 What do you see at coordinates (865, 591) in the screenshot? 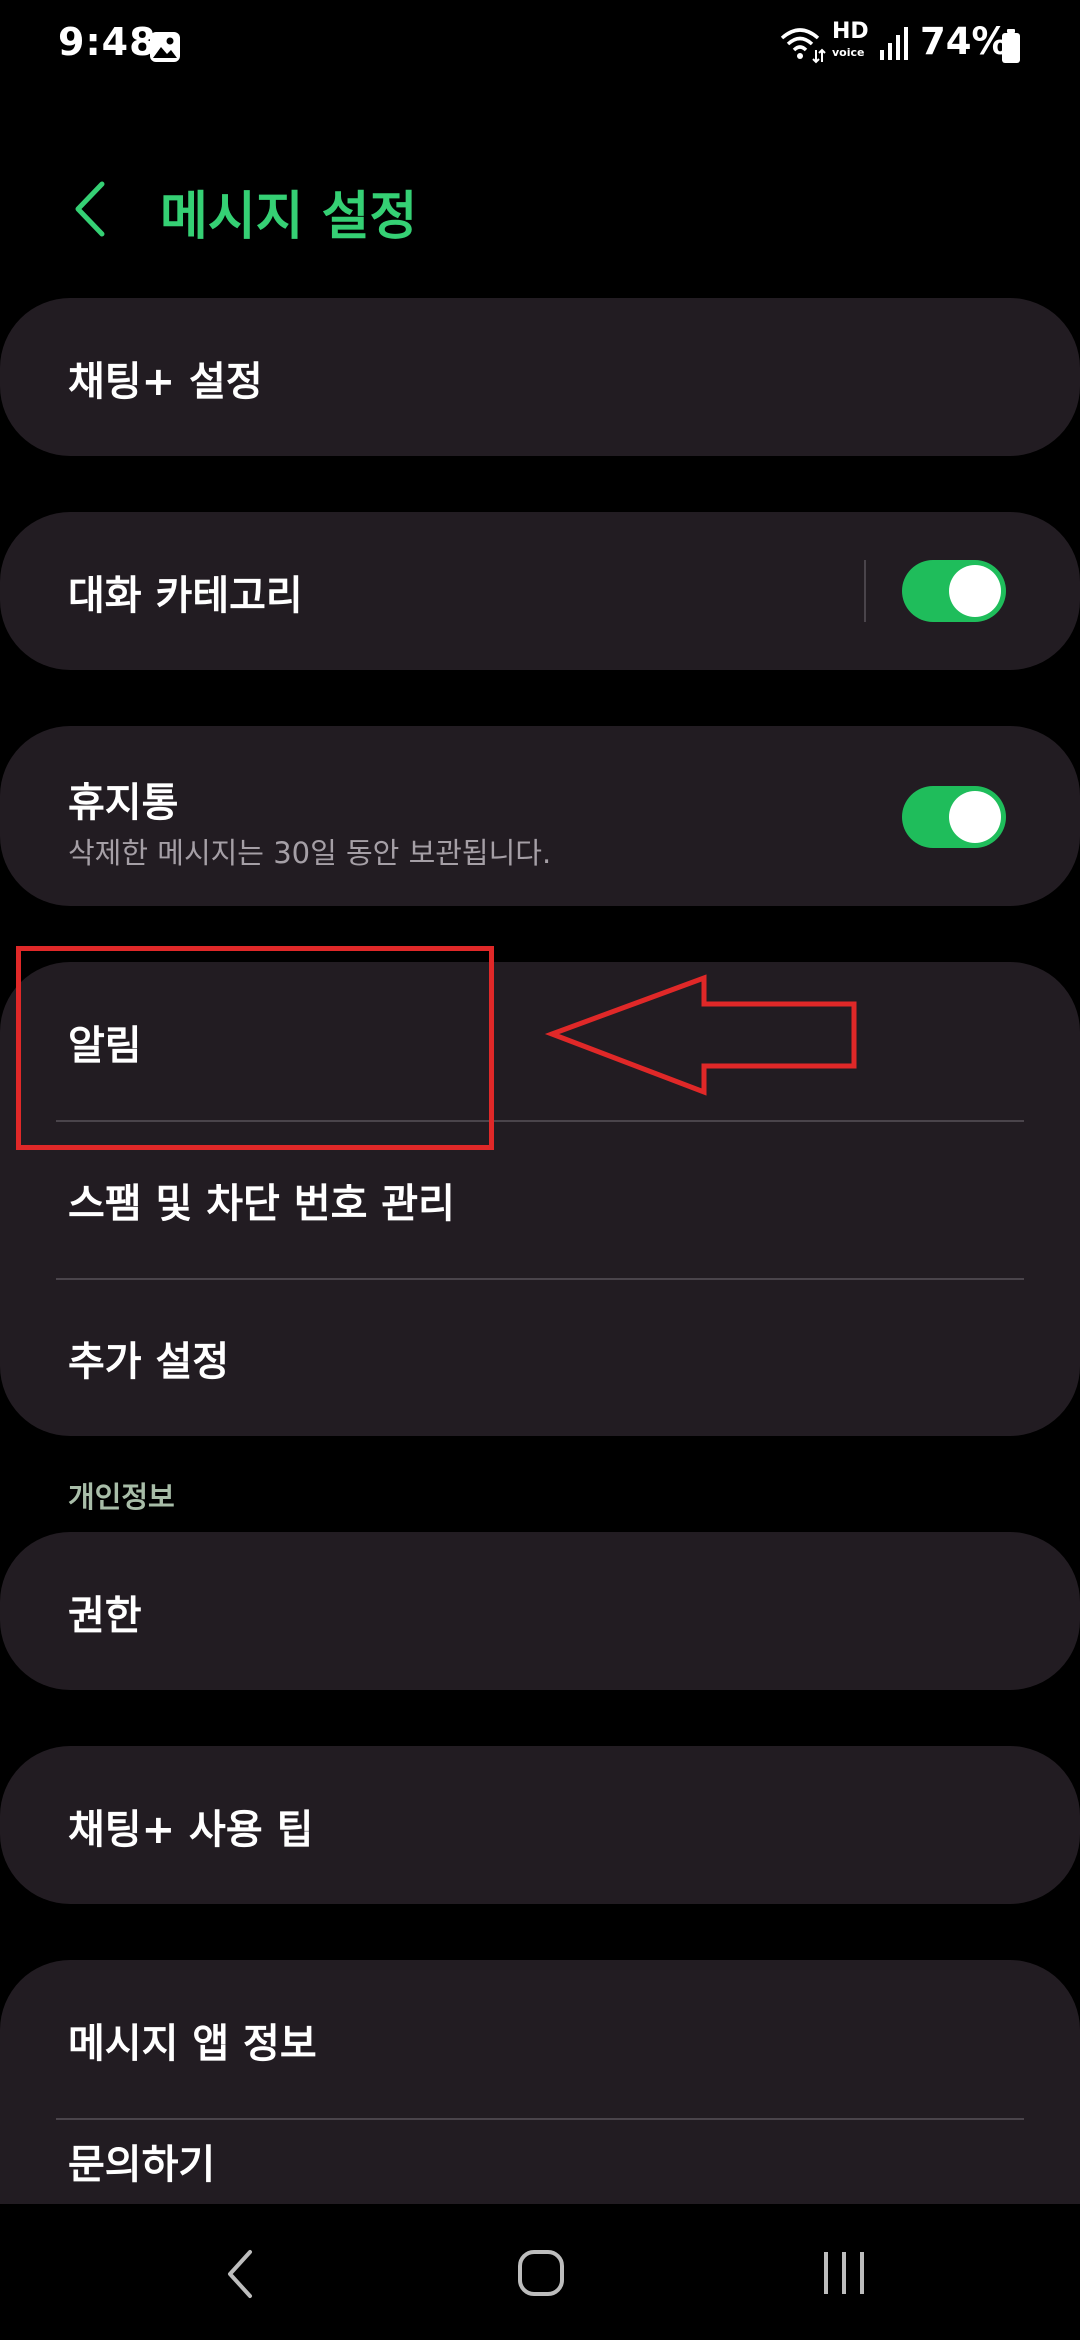
I see `vertical-divider` at bounding box center [865, 591].